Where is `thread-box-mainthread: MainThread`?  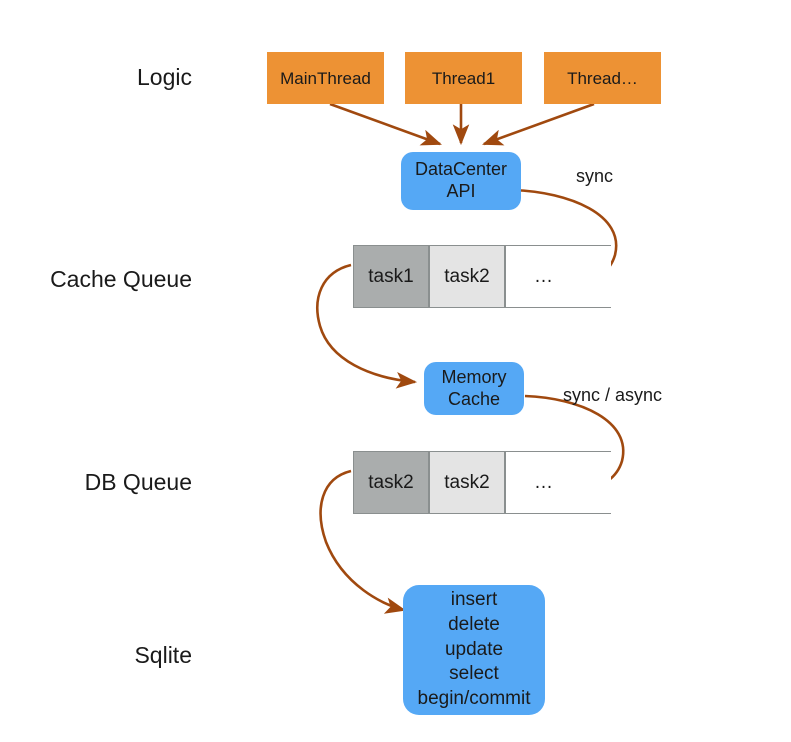
thread-box-mainthread: MainThread is located at coordinates (325, 78).